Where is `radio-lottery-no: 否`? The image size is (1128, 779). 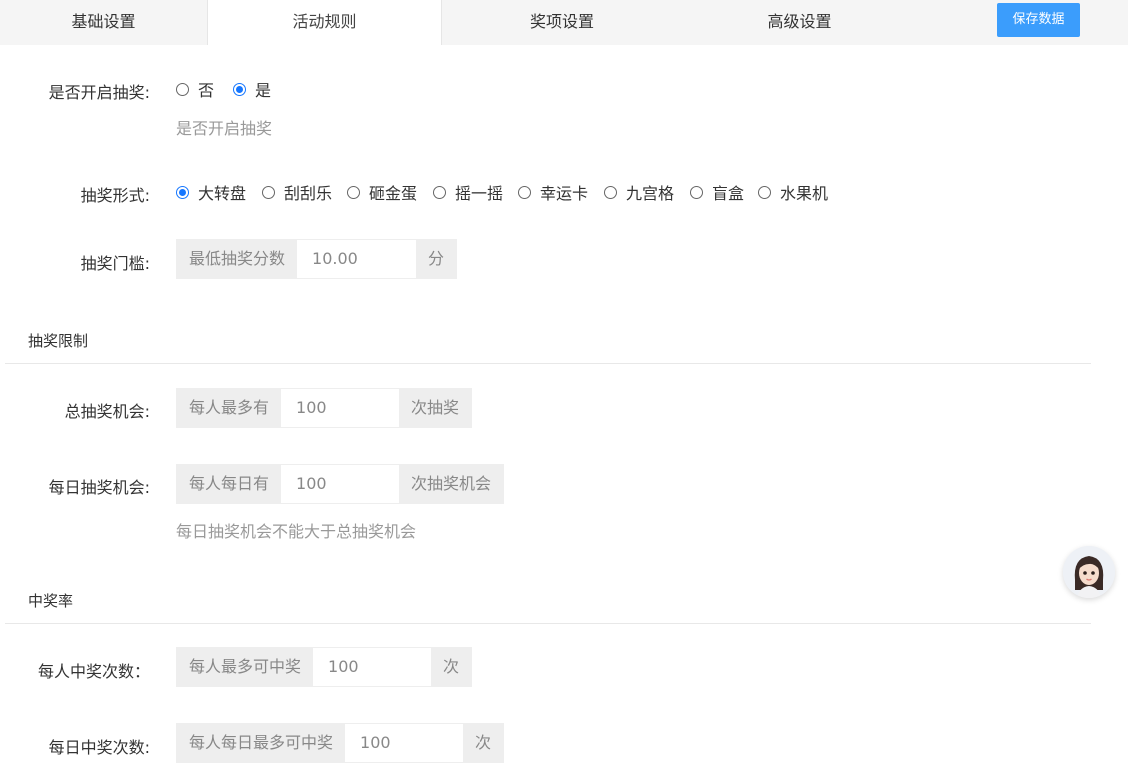 radio-lottery-no: 否 is located at coordinates (195, 89).